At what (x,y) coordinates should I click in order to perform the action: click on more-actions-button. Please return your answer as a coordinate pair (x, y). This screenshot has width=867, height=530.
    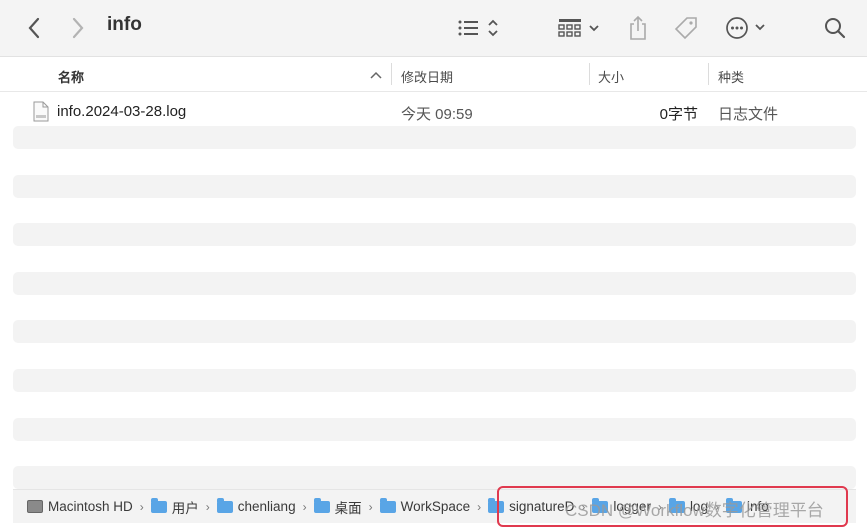
    Looking at the image, I should click on (748, 28).